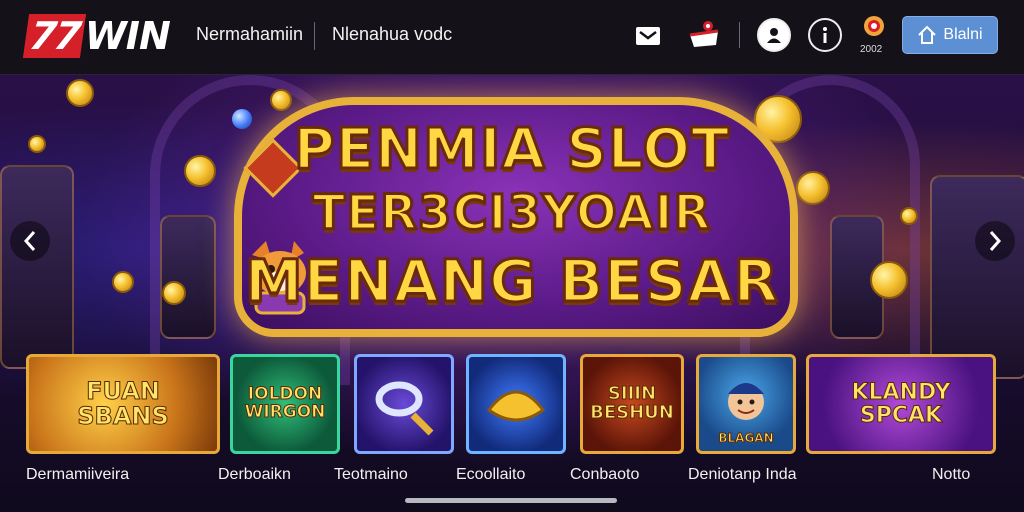 This screenshot has width=1024, height=512. I want to click on hero-title-line-2: TER3CI3YOAIR, so click(511, 213).